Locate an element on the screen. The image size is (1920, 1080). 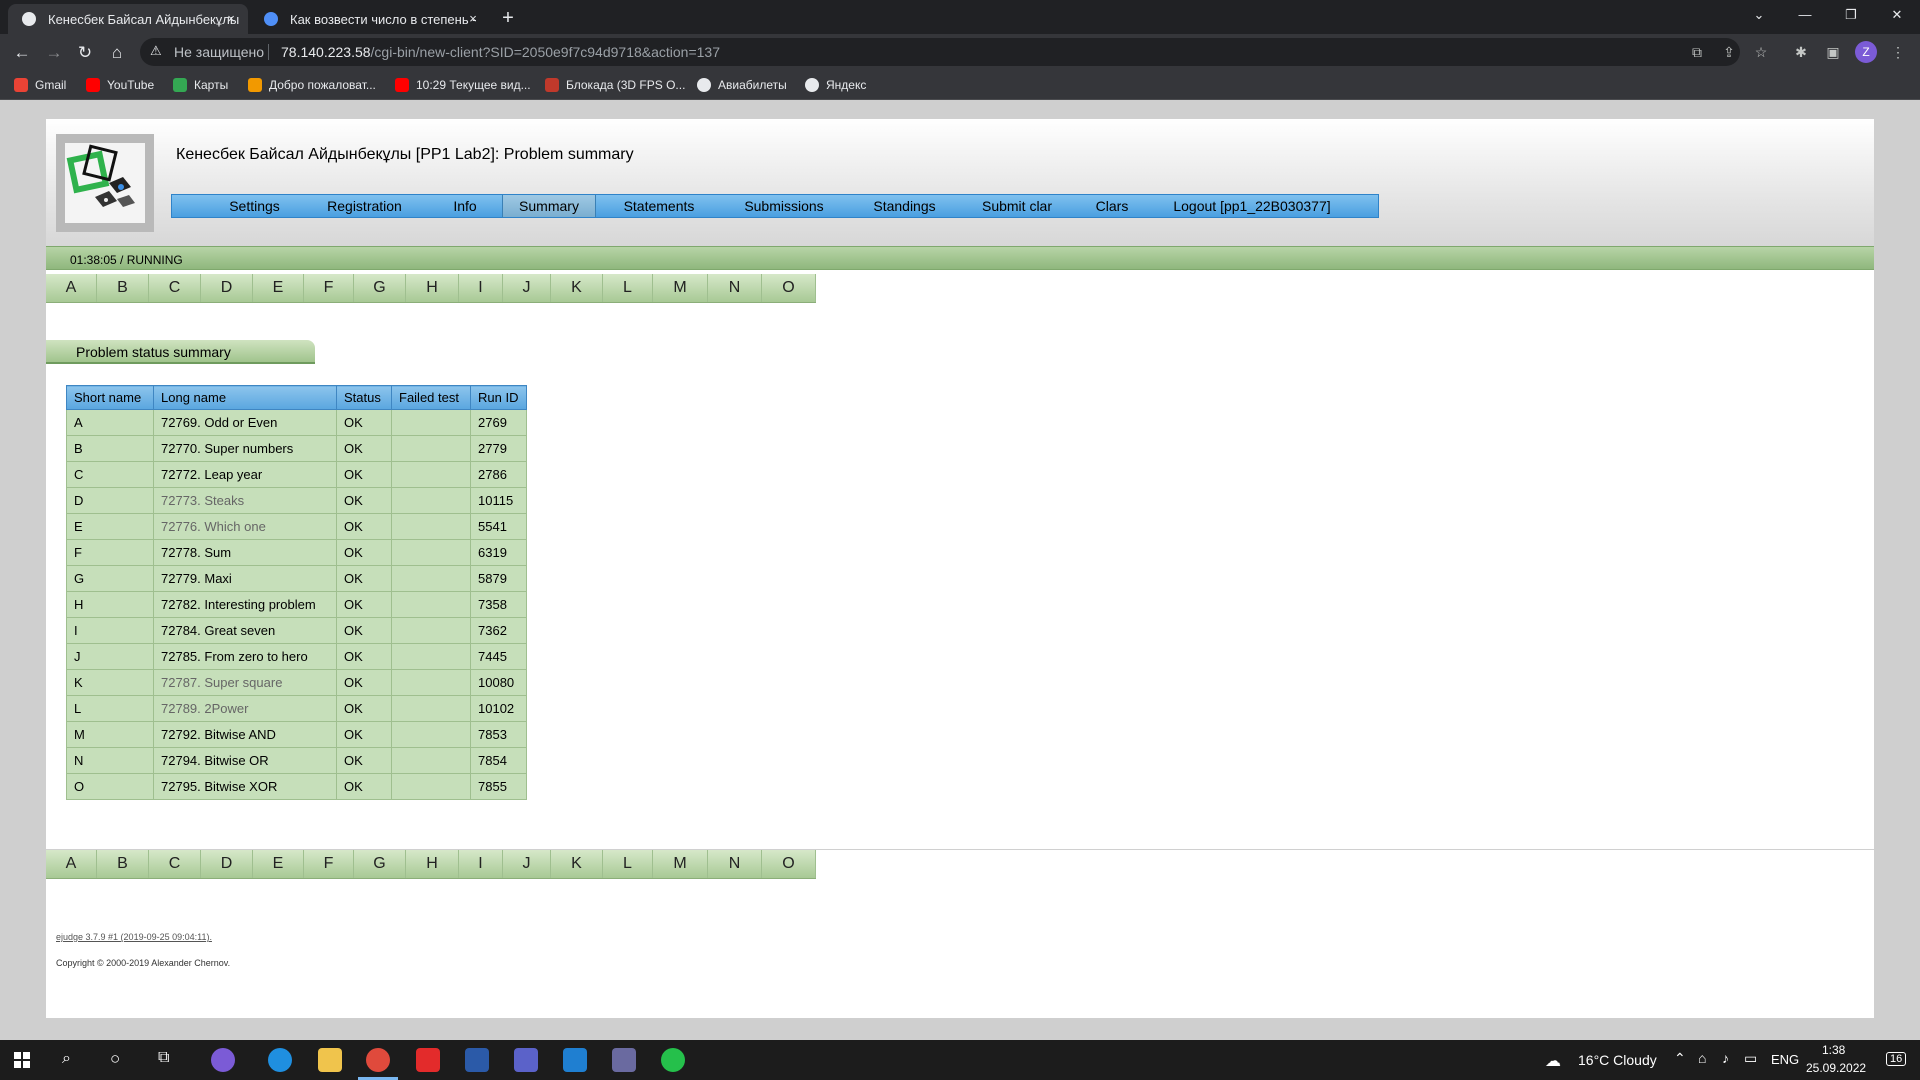
ejudge-version-link: ejudge 3.7.9 #1 (2019-09-25 09:04:11). is located at coordinates (134, 937).